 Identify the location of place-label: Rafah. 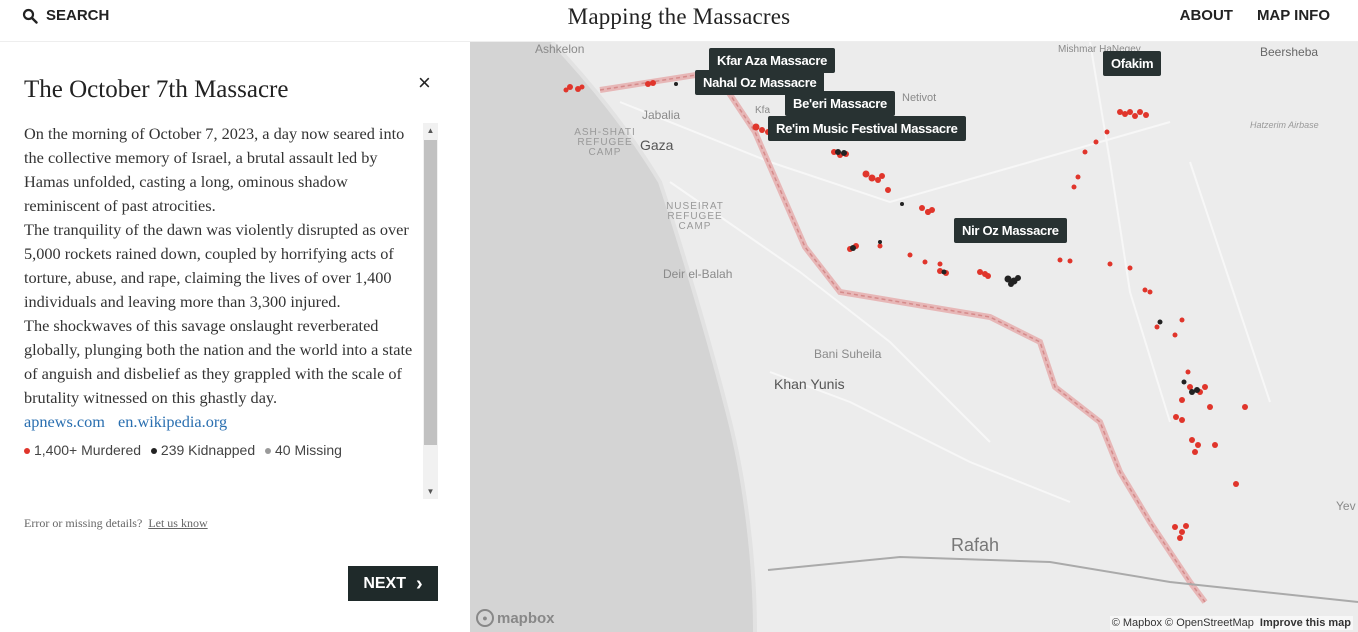
(975, 545).